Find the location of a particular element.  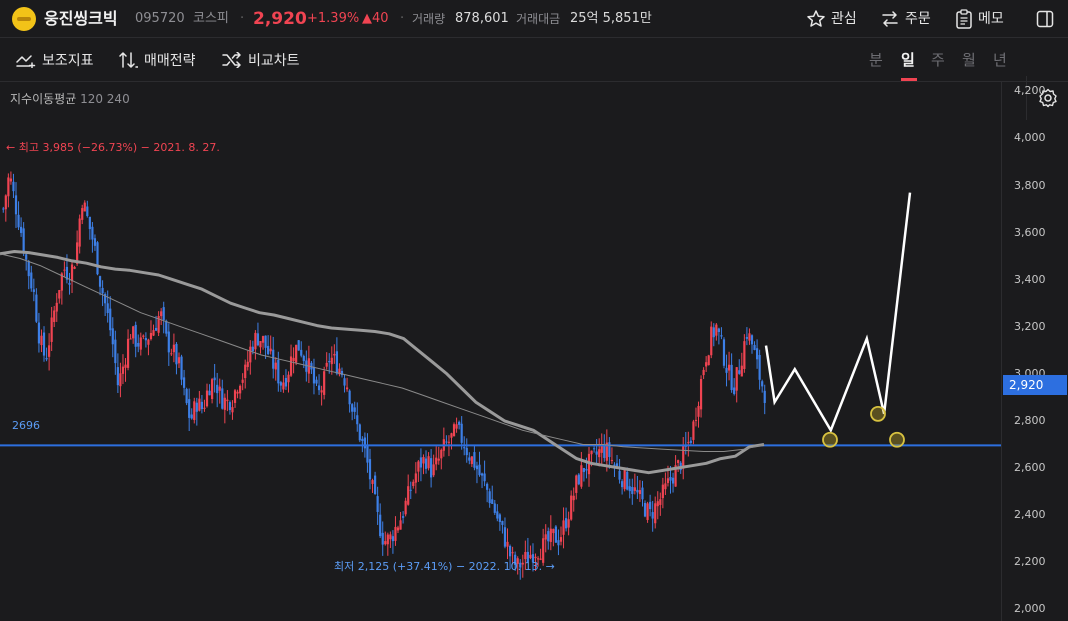

strategy-button: 매매전략 is located at coordinates (157, 60).